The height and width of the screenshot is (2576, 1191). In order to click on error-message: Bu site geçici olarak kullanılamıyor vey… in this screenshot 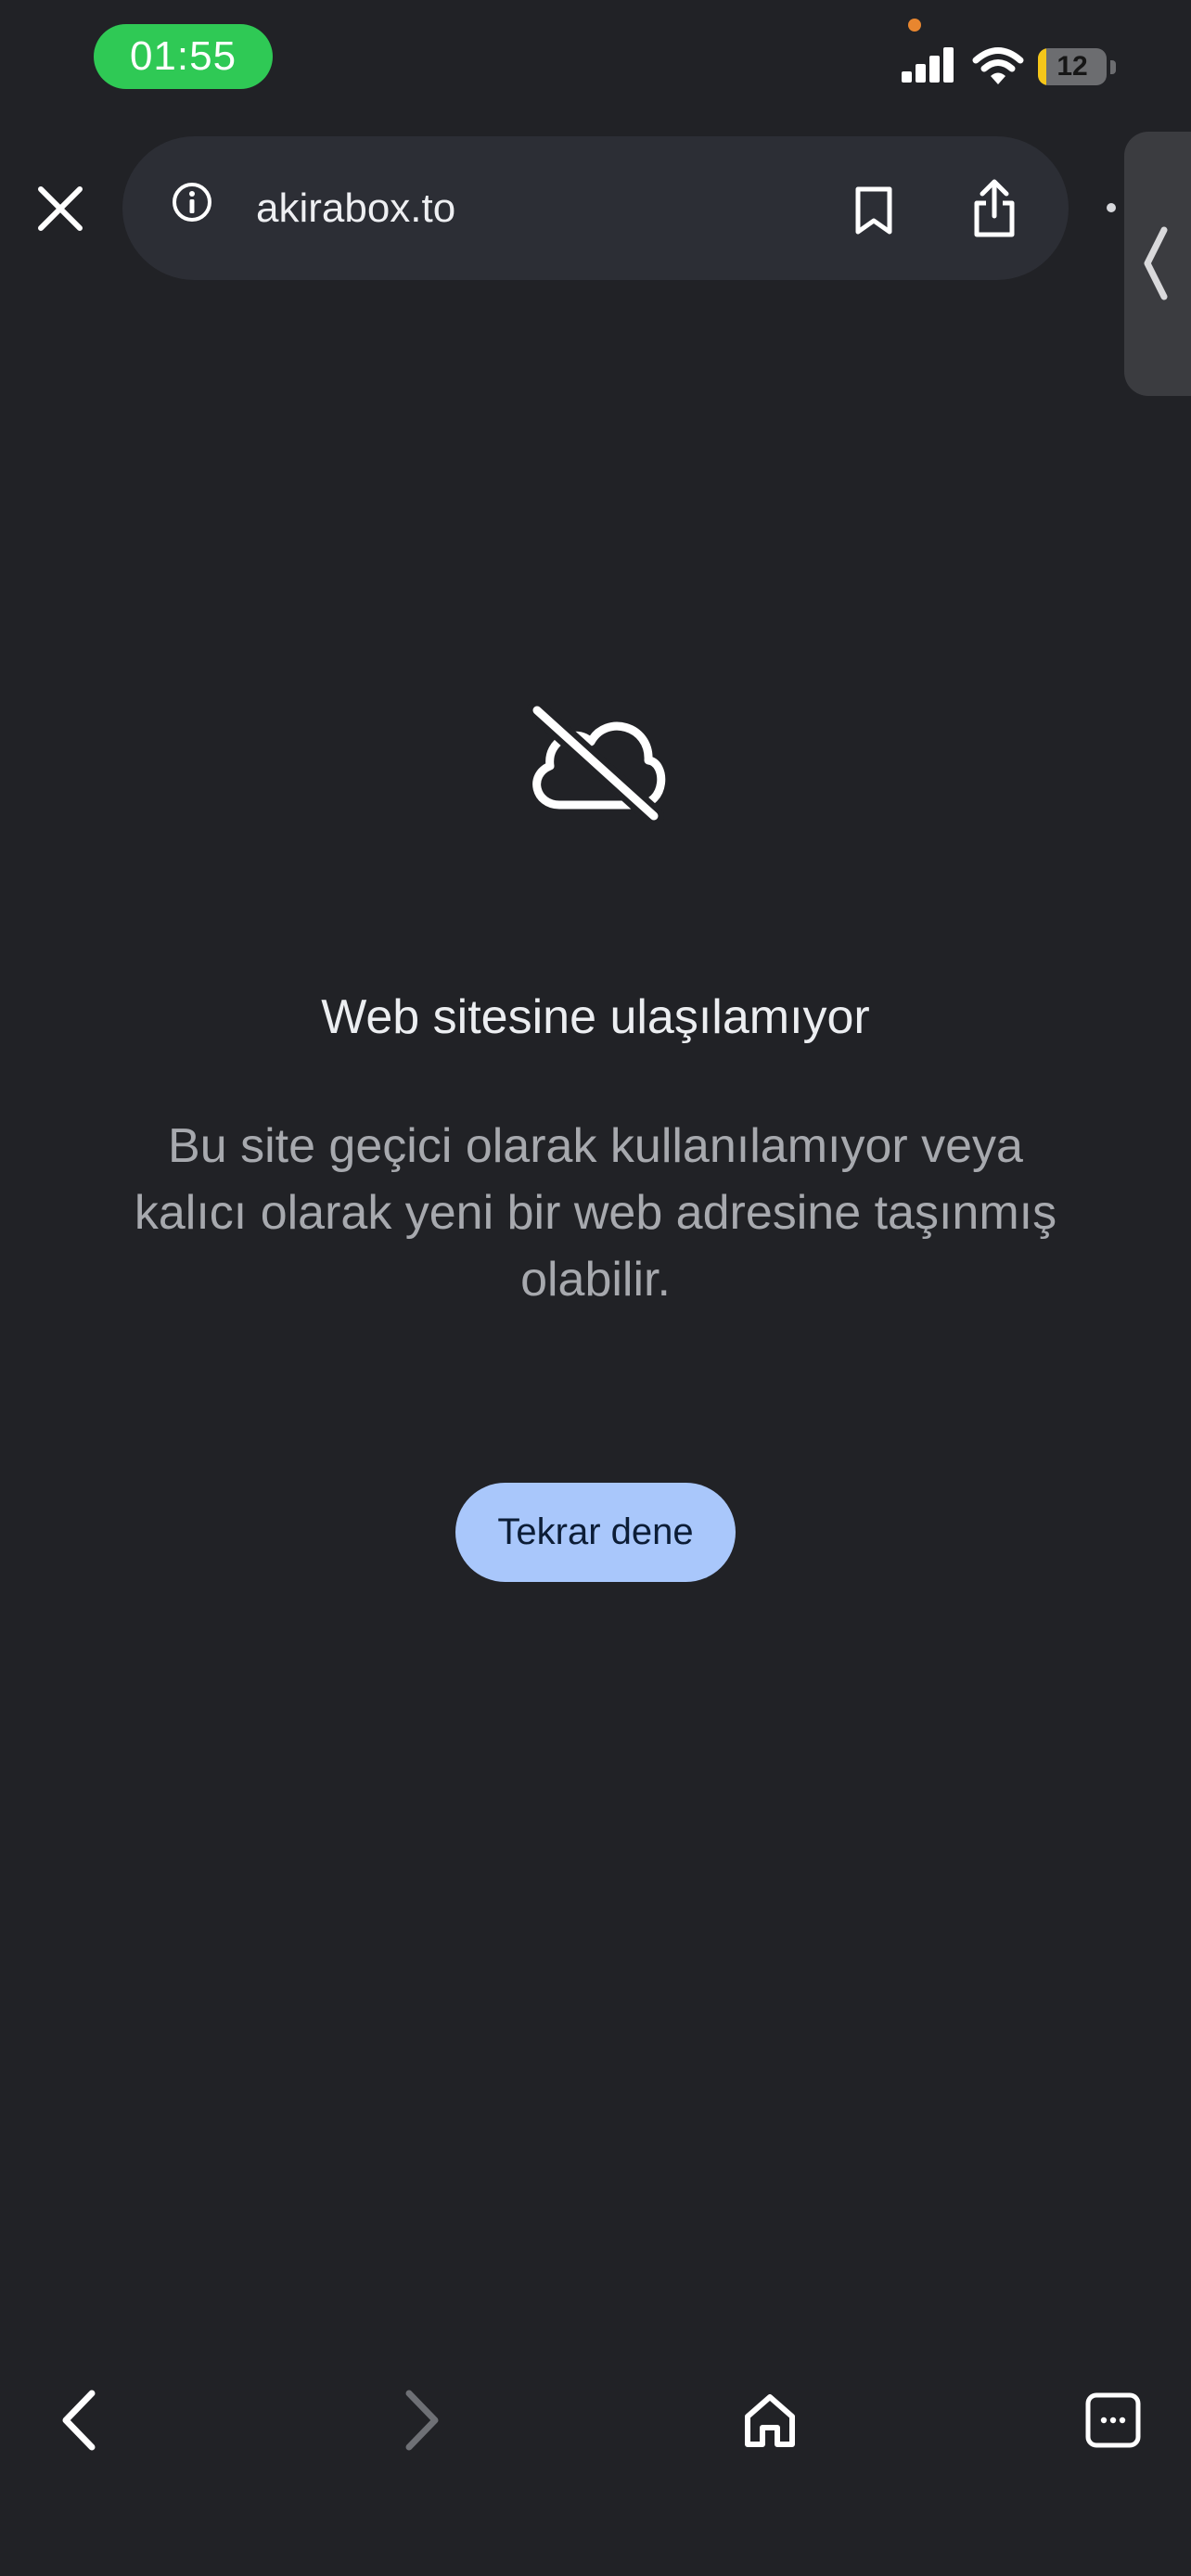, I will do `click(595, 1213)`.